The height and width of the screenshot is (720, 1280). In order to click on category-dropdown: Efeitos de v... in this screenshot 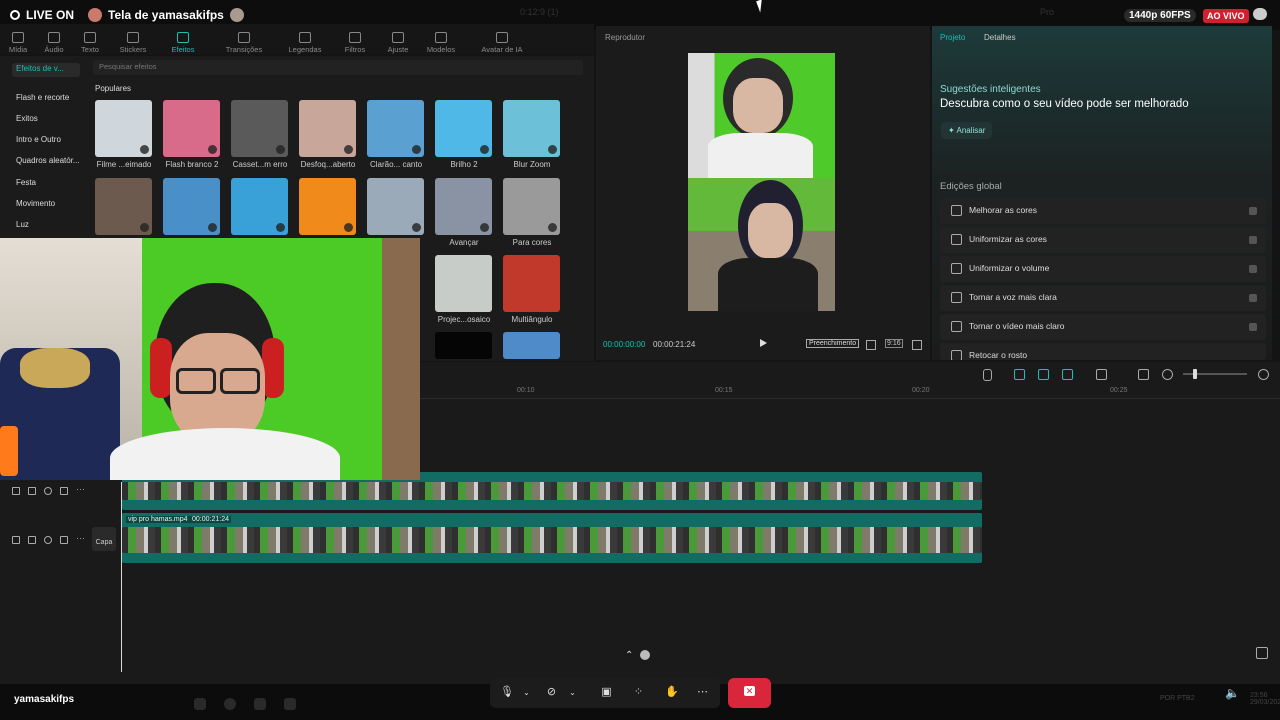, I will do `click(46, 70)`.